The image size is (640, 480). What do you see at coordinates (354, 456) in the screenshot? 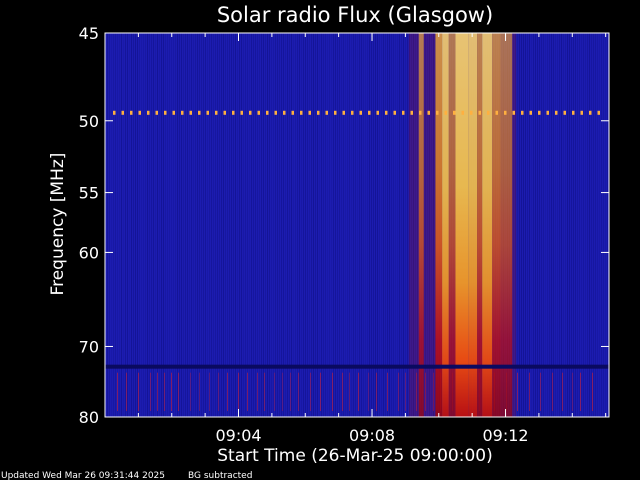
I see `x-axis-label: Start Time (26-Mar-25 09:00:00)` at bounding box center [354, 456].